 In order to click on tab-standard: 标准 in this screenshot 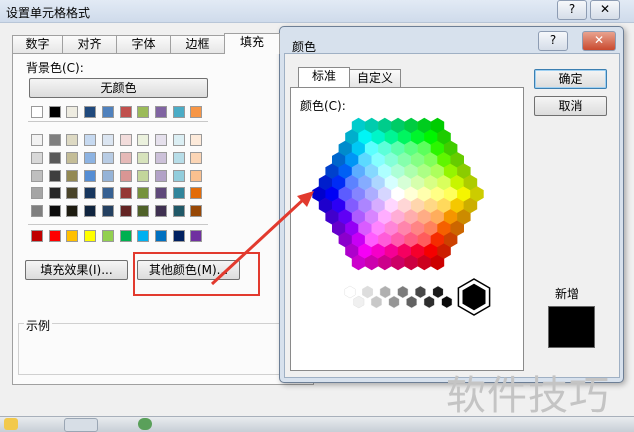, I will do `click(324, 77)`.